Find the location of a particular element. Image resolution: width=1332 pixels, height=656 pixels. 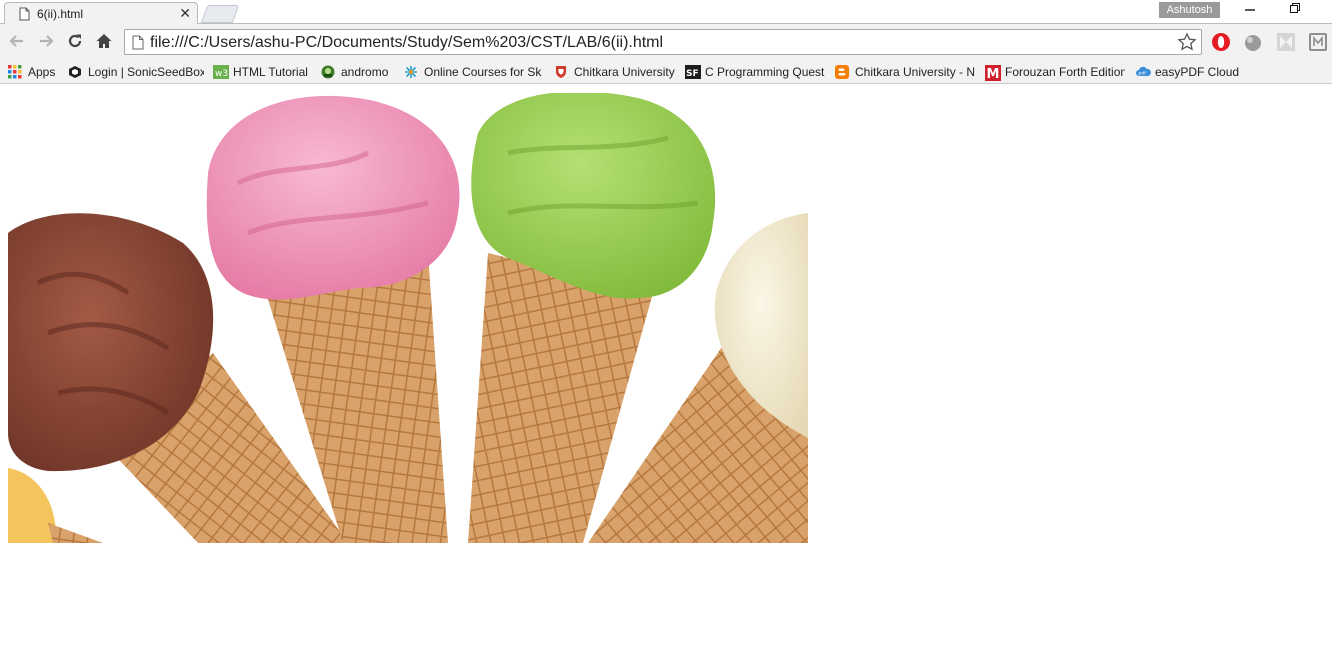

svg-text: M is located at coordinates (993, 74).